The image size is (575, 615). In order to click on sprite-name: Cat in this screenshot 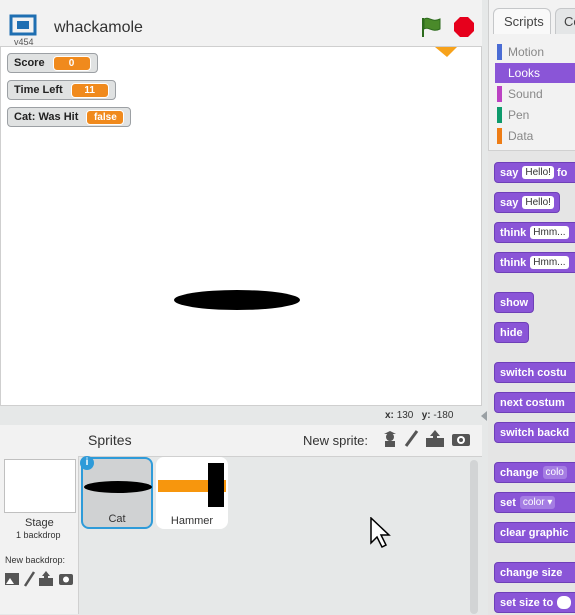, I will do `click(117, 519)`.